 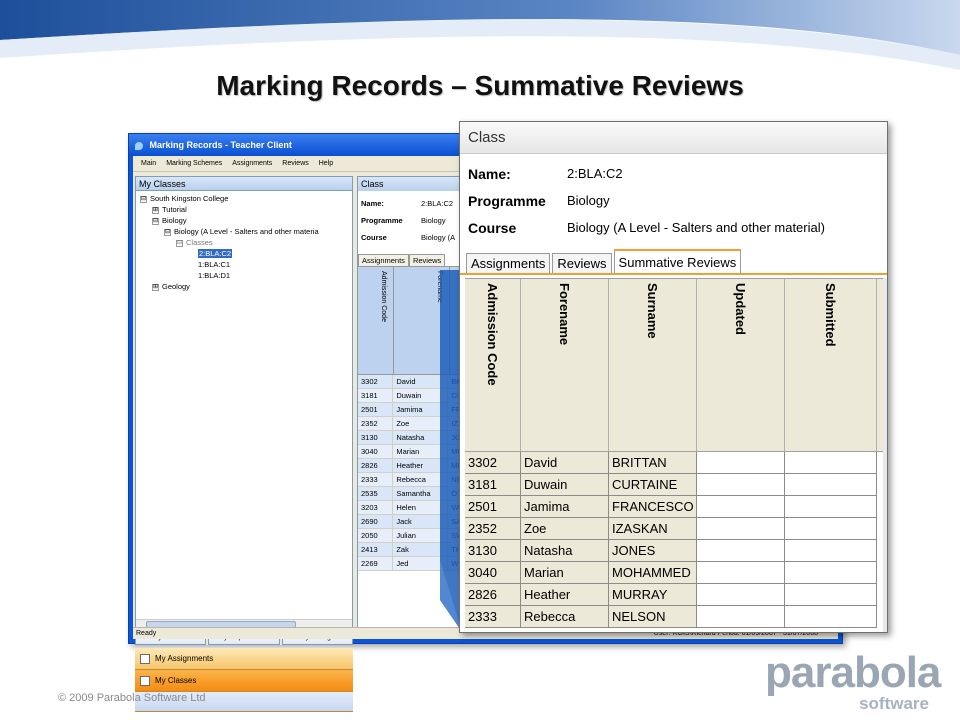 I want to click on table-row: 2352 Zoe IZASKAN, so click(x=676, y=529).